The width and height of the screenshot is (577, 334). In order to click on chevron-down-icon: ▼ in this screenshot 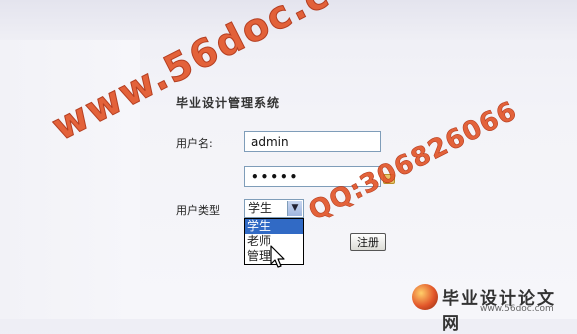, I will do `click(294, 208)`.